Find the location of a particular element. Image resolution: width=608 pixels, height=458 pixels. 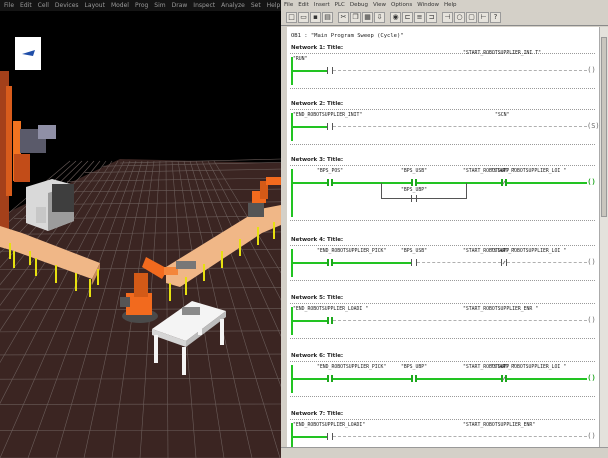

machine-station is located at coordinates (50, 205).